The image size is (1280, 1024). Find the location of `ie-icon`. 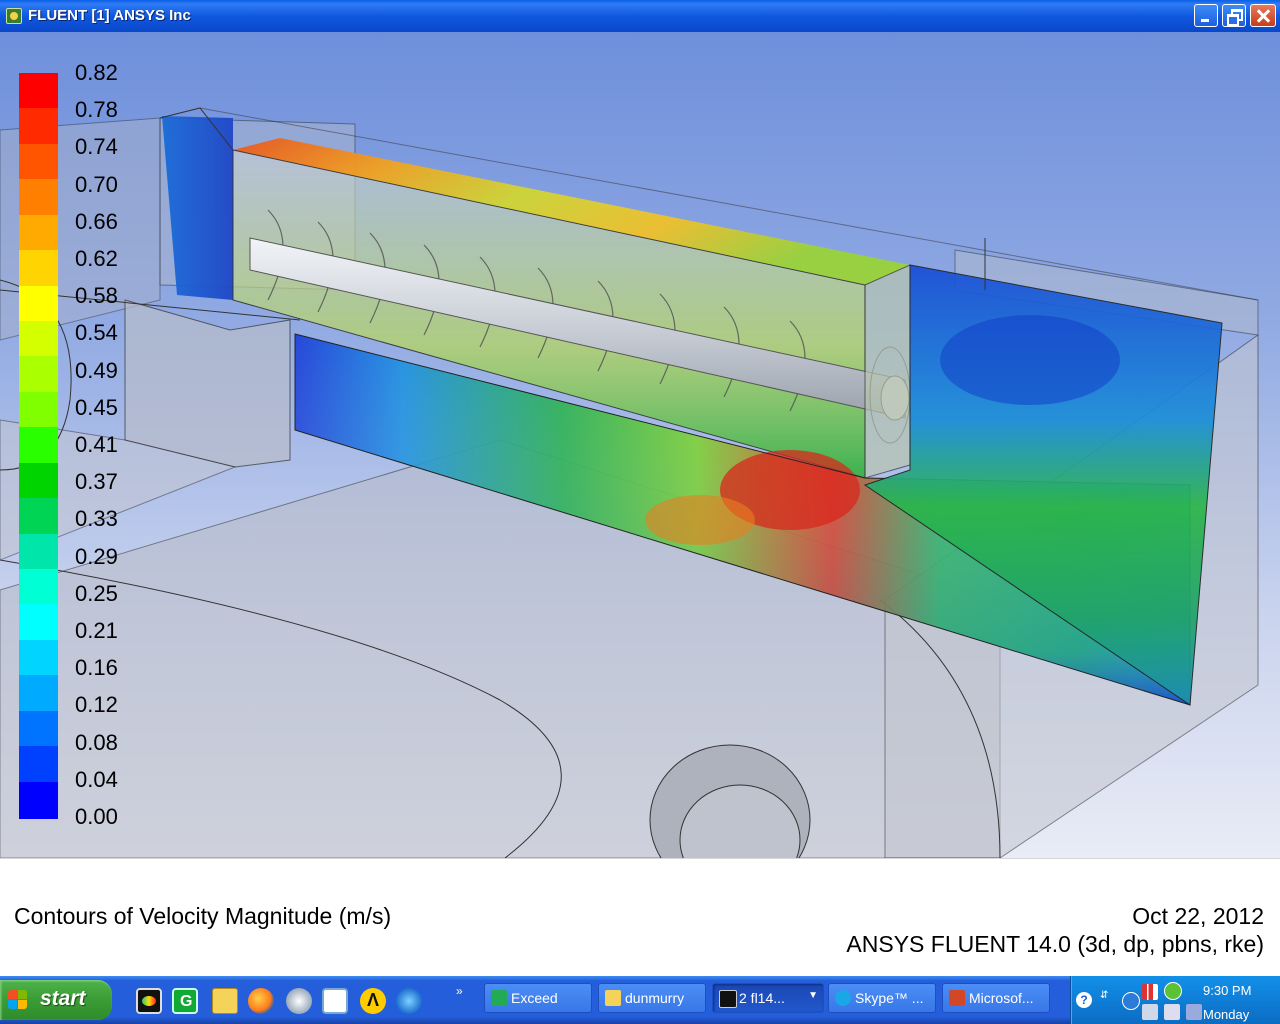

ie-icon is located at coordinates (409, 1001).